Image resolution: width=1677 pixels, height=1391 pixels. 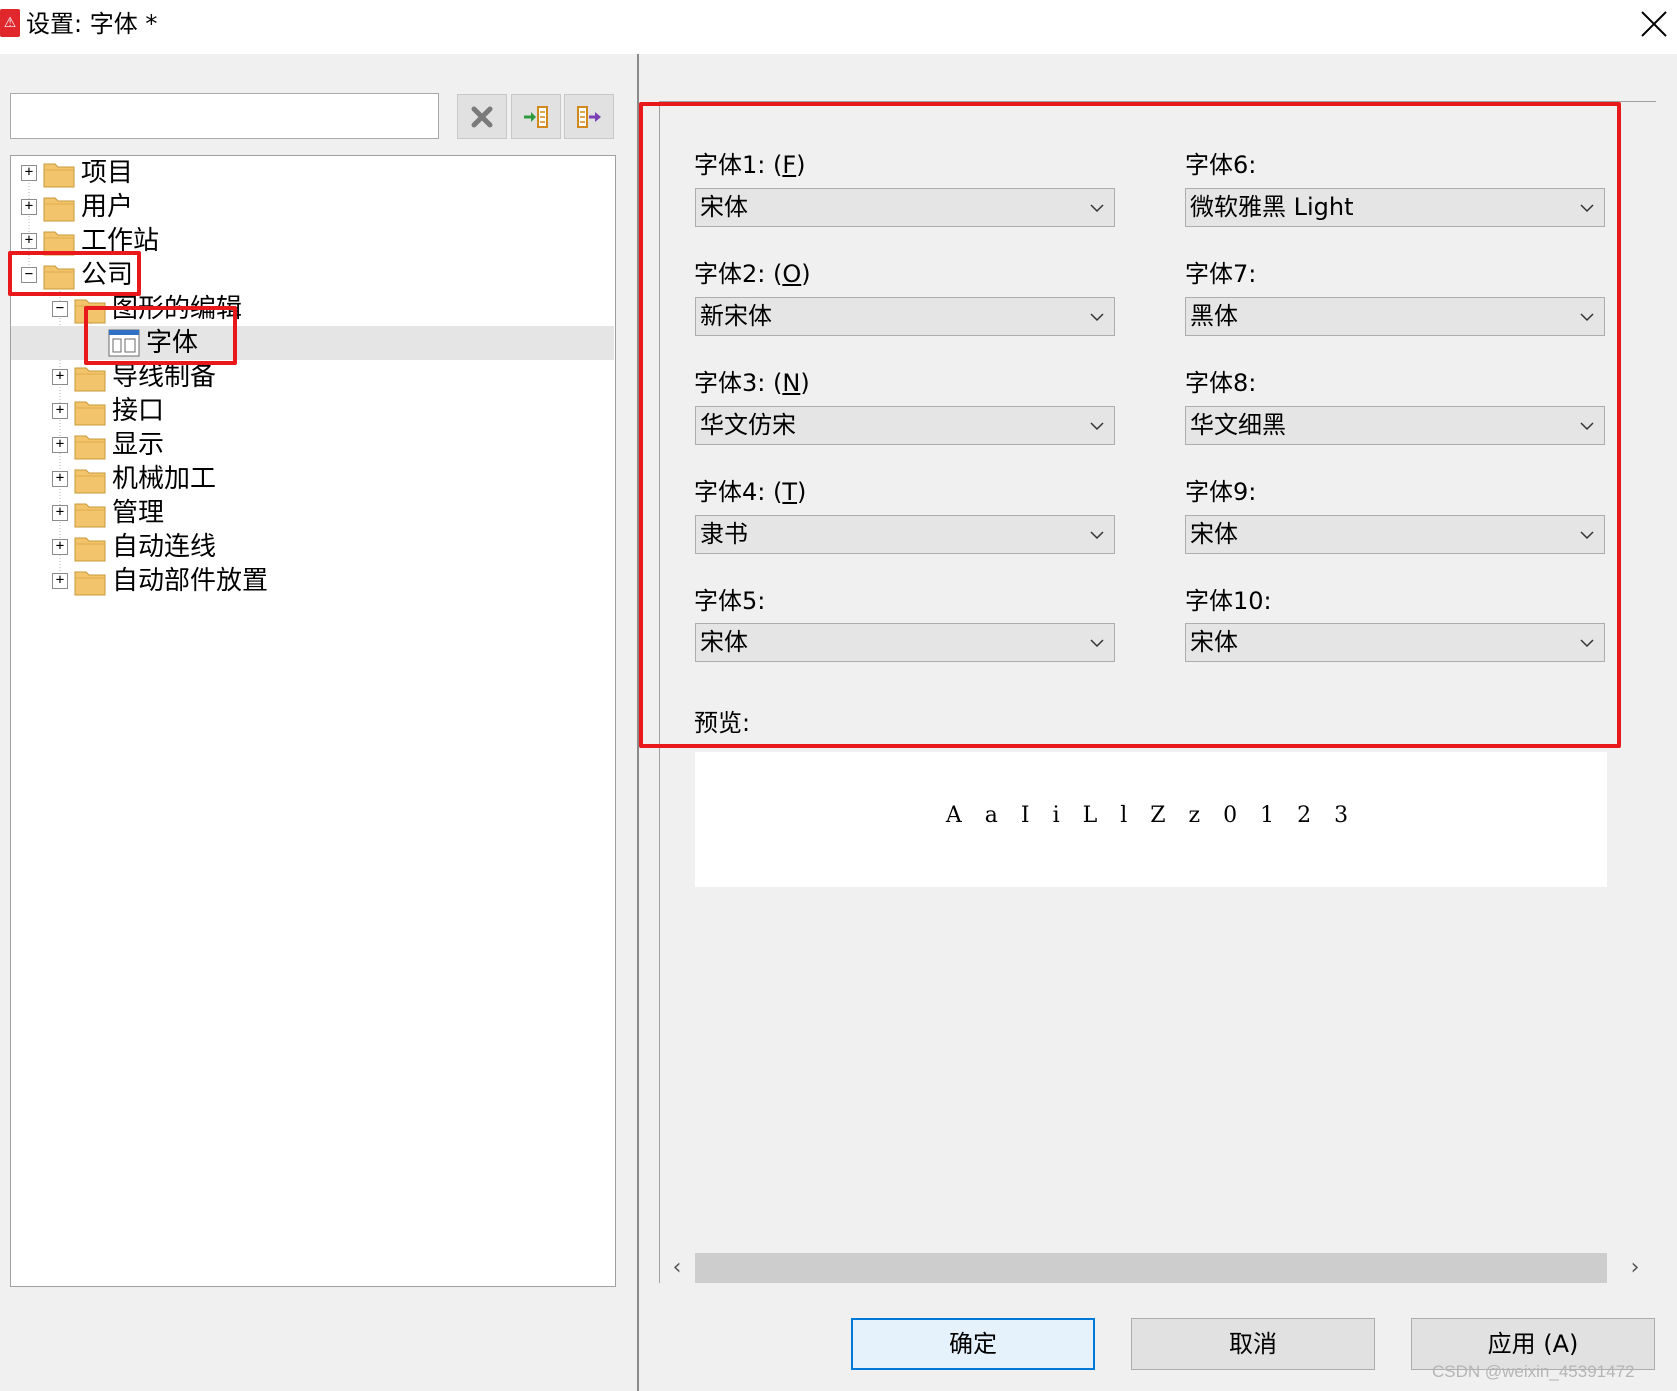 I want to click on tree-item-label: 机械加工, so click(x=164, y=479).